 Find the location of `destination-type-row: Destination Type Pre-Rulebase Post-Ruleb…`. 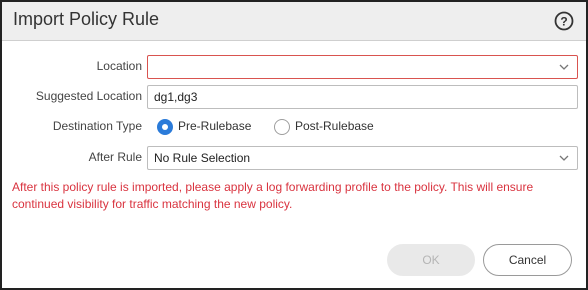

destination-type-row: Destination Type Pre-Rulebase Post-Ruleb… is located at coordinates (294, 127).